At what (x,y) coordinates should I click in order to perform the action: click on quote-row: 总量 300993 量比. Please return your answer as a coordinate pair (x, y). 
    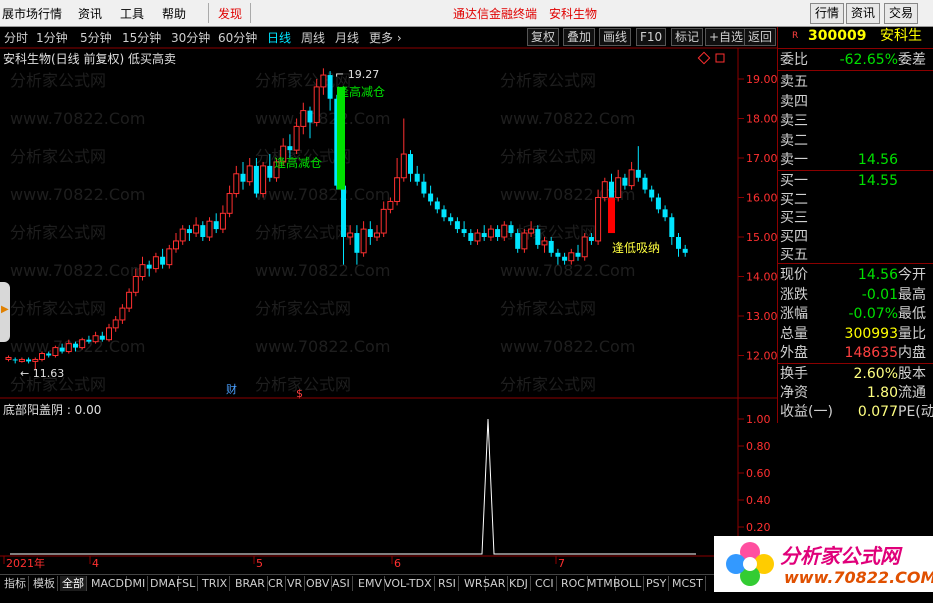
    Looking at the image, I should click on (855, 334).